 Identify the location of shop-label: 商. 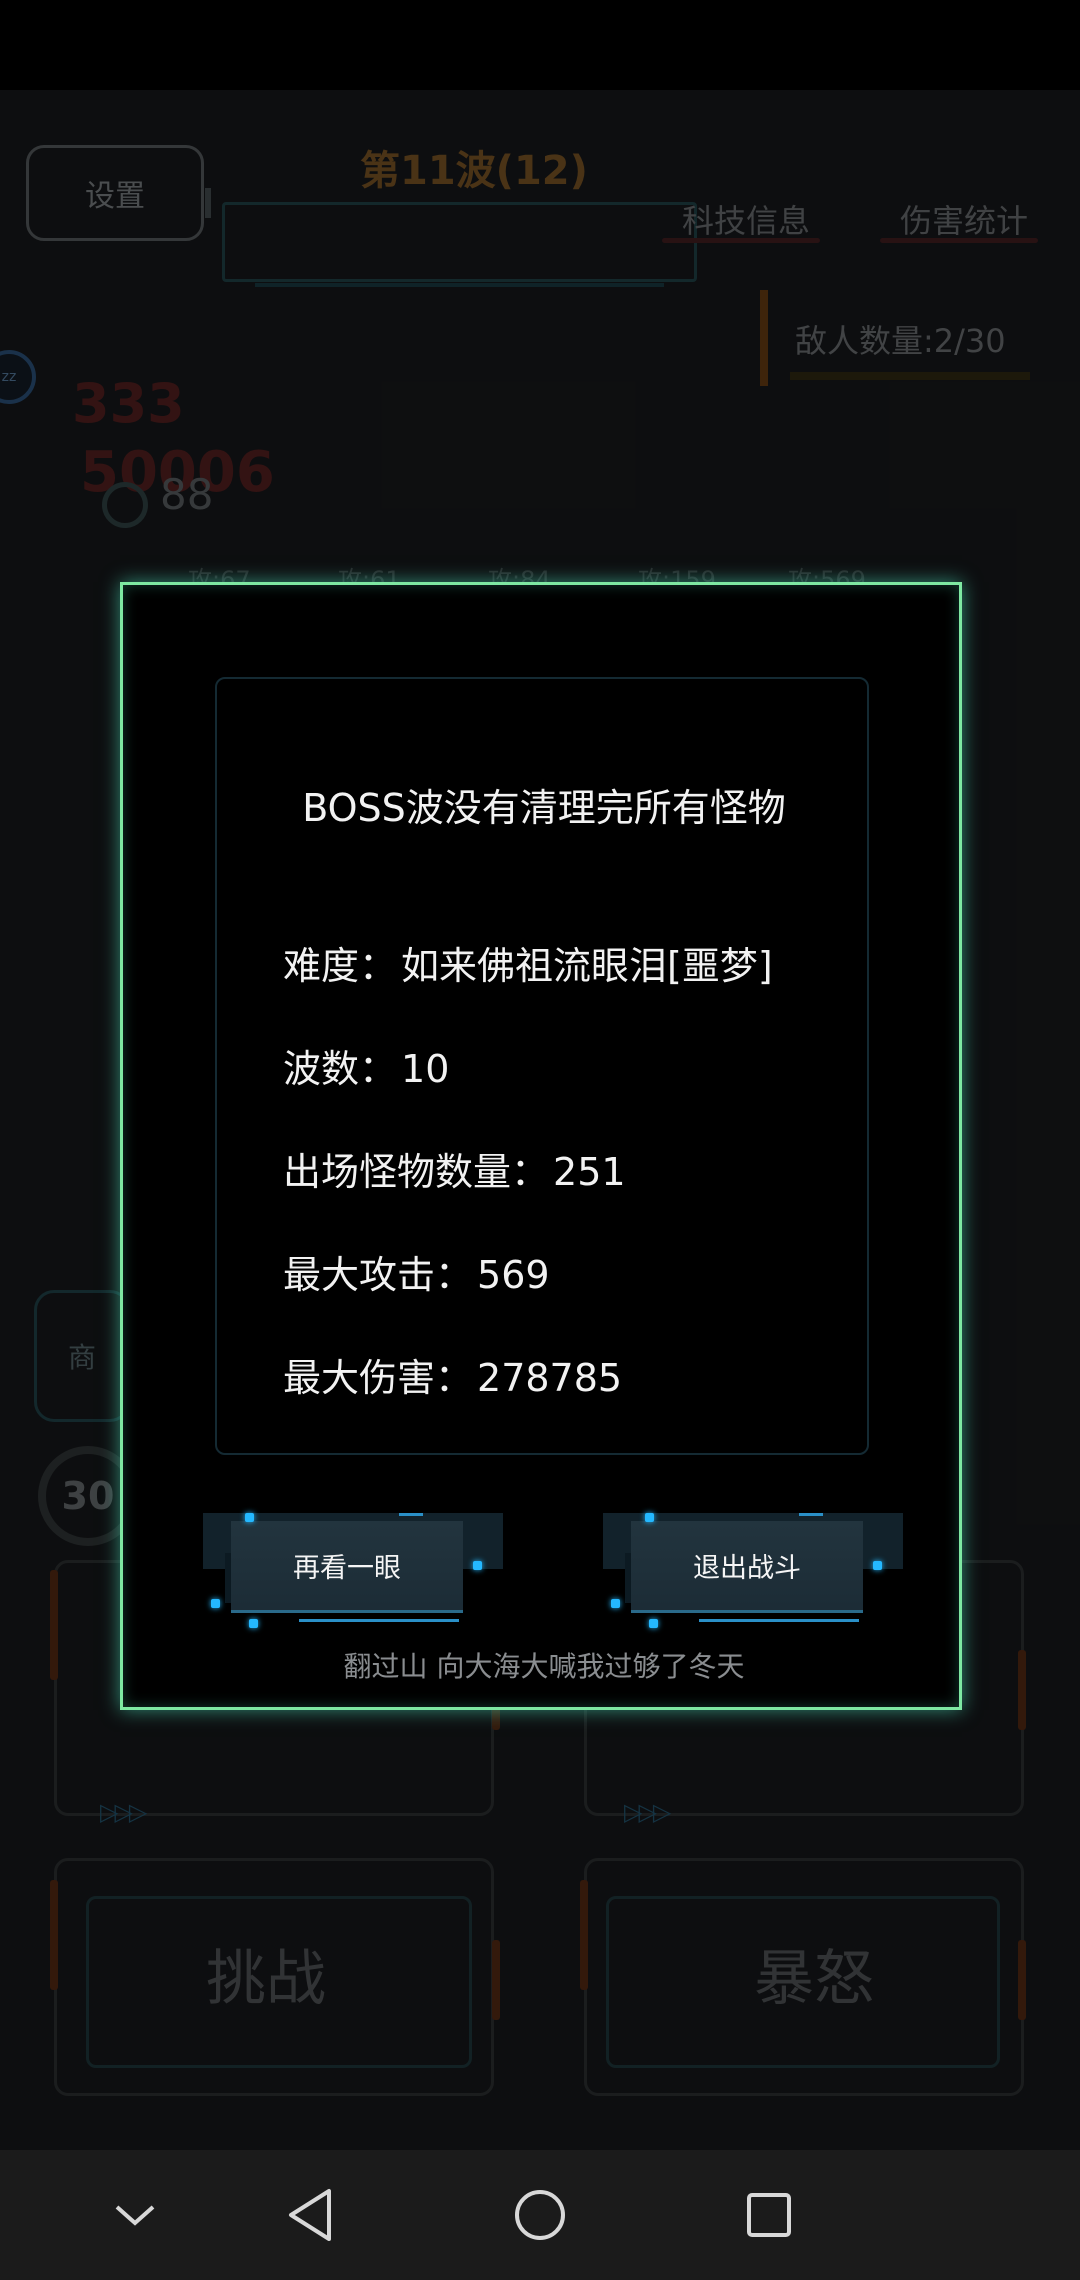
(81, 1357).